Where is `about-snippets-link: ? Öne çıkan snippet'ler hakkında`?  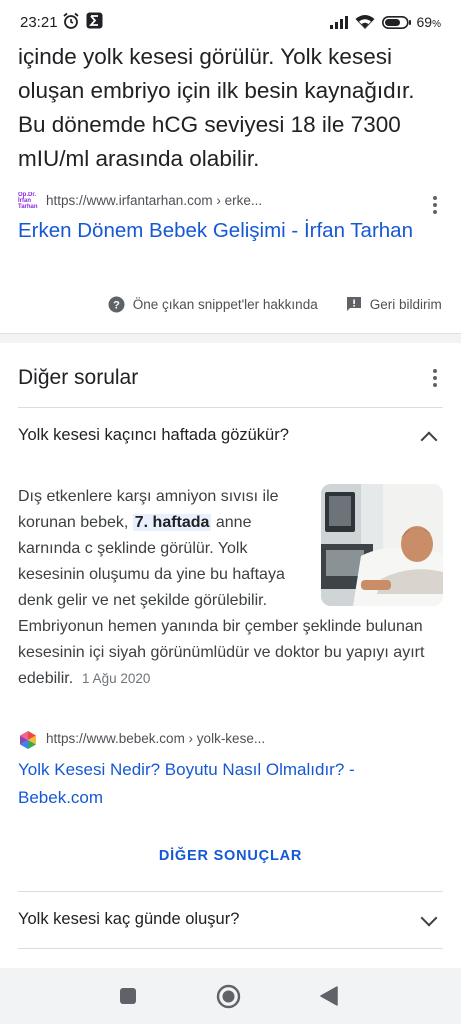
about-snippets-link: ? Öne çıkan snippet'ler hakkında is located at coordinates (213, 306).